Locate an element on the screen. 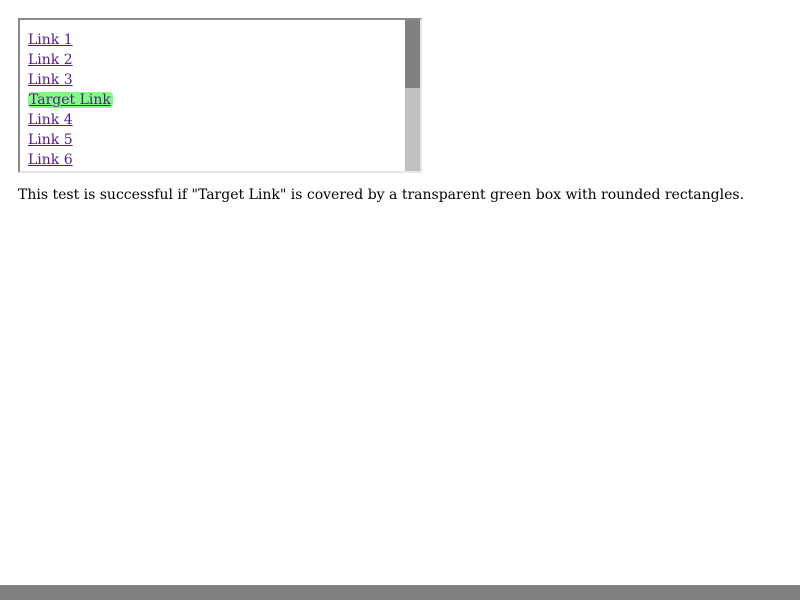 Image resolution: width=800 pixels, height=600 pixels. list-item: Link 5 is located at coordinates (70, 140).